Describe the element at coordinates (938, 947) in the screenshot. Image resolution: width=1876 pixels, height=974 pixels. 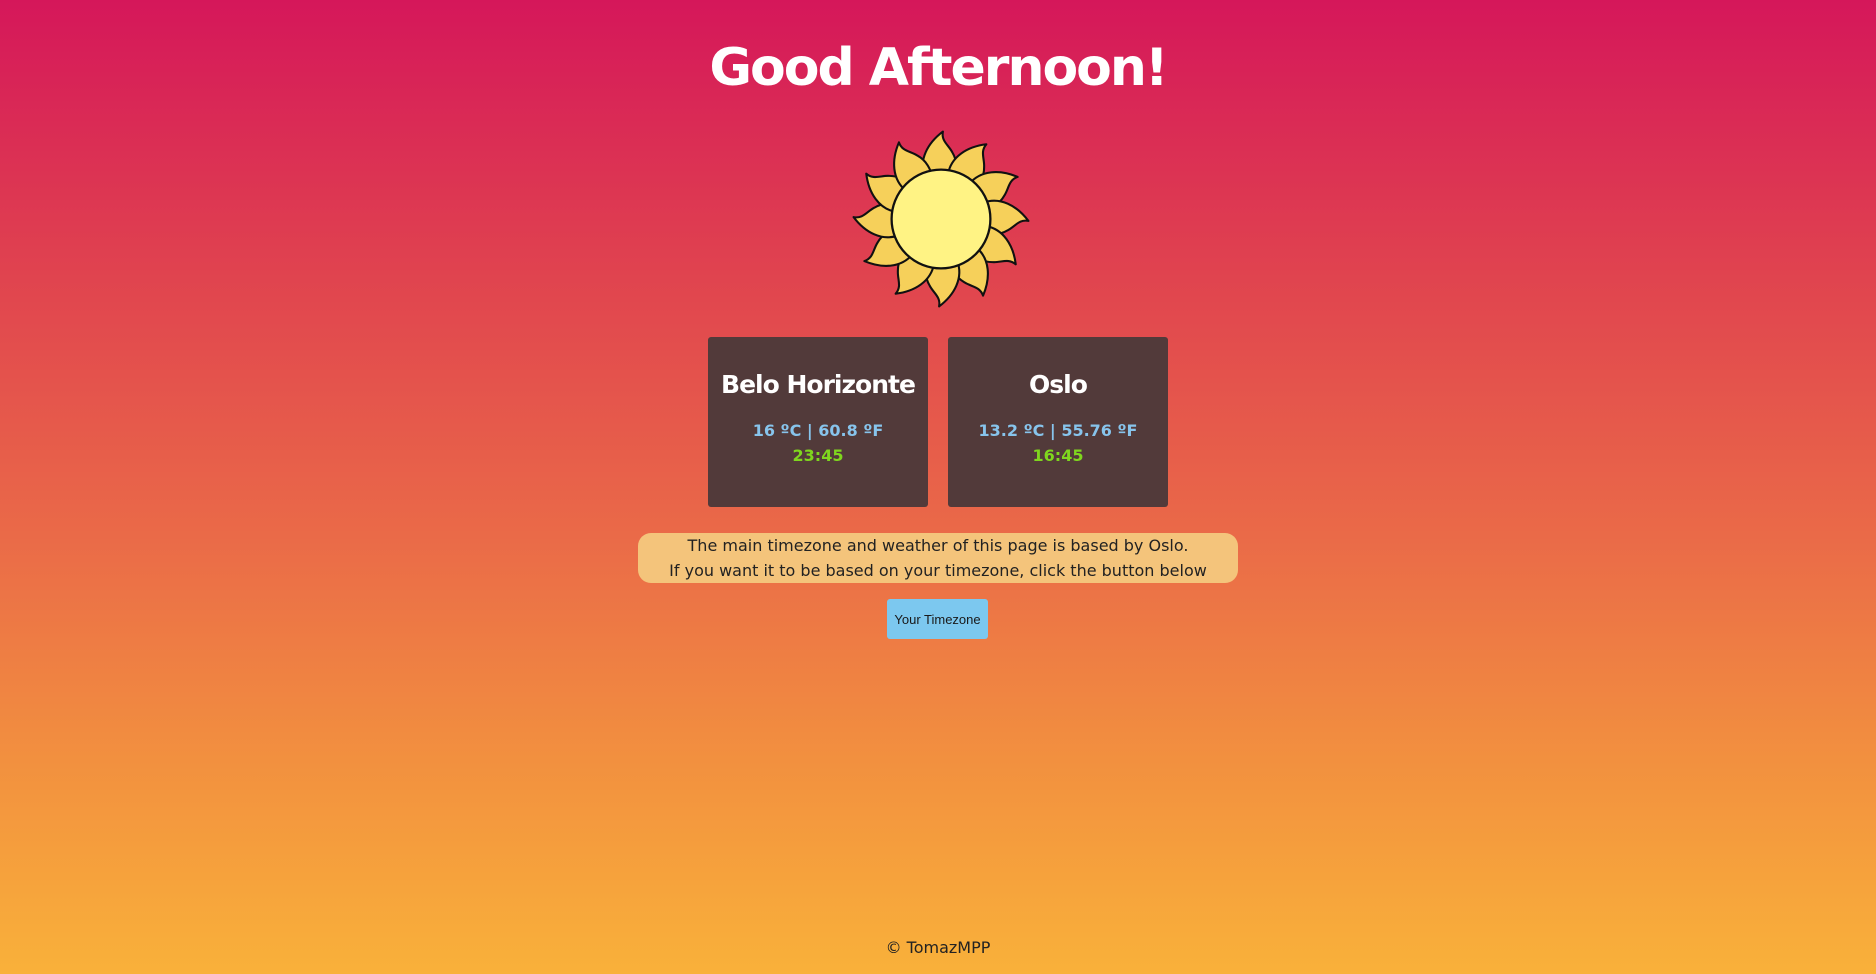
I see `footer-copyright: © TomazMPP` at that location.